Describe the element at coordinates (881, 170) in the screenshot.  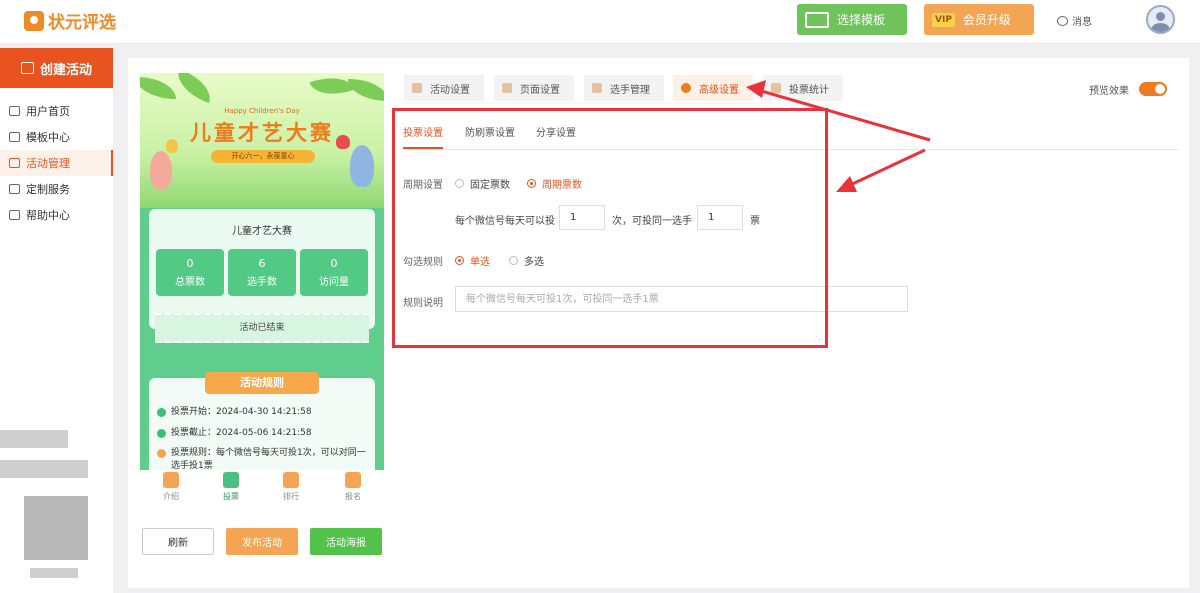
I see `arrow-to-settings-box` at that location.